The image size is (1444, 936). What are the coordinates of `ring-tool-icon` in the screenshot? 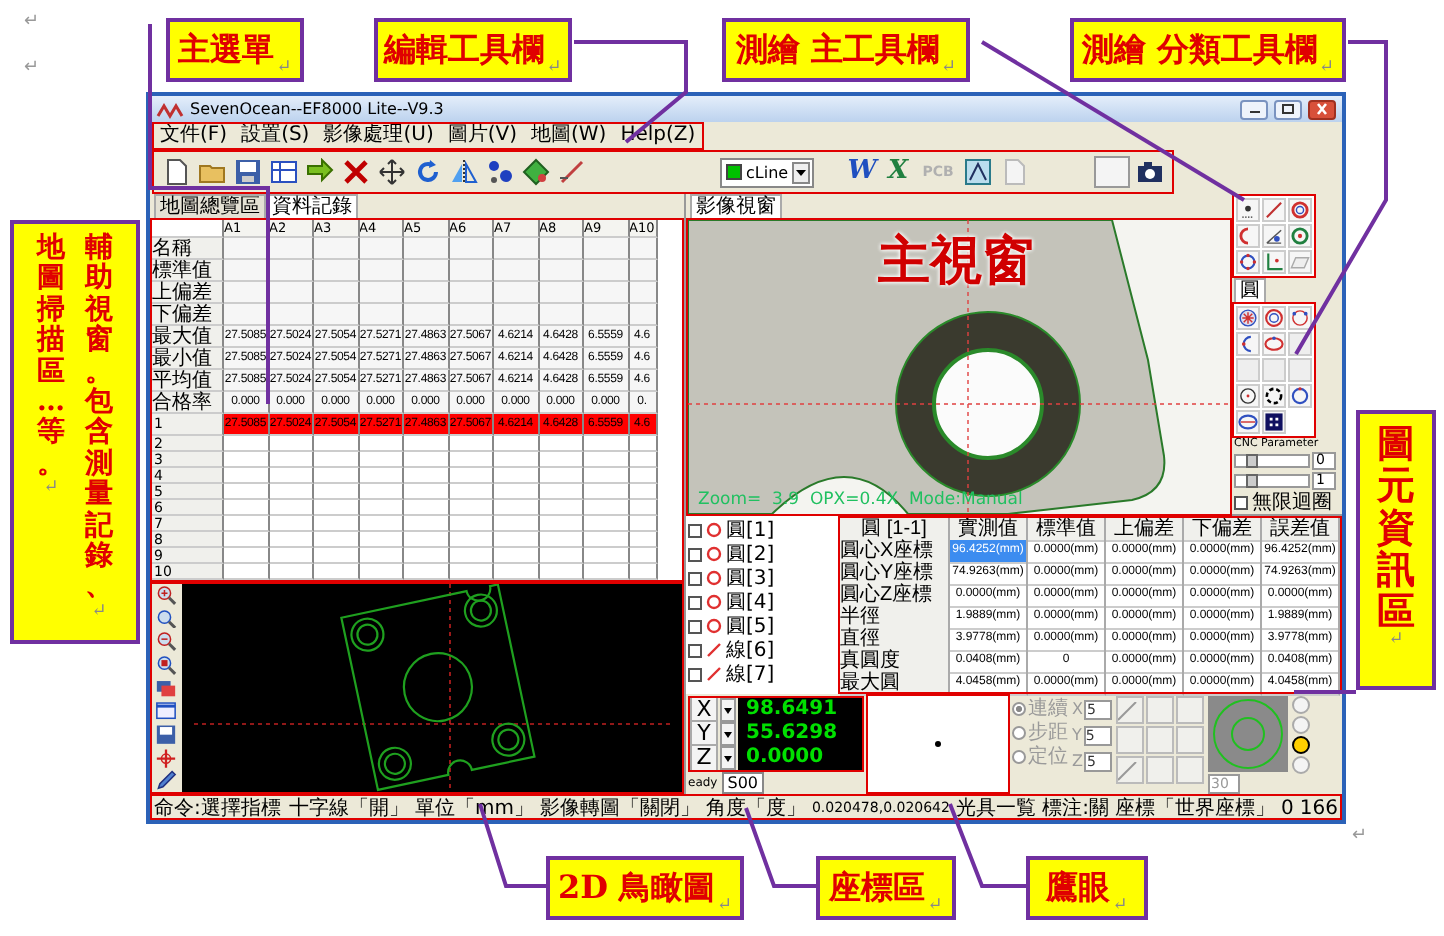 It's located at (1300, 236).